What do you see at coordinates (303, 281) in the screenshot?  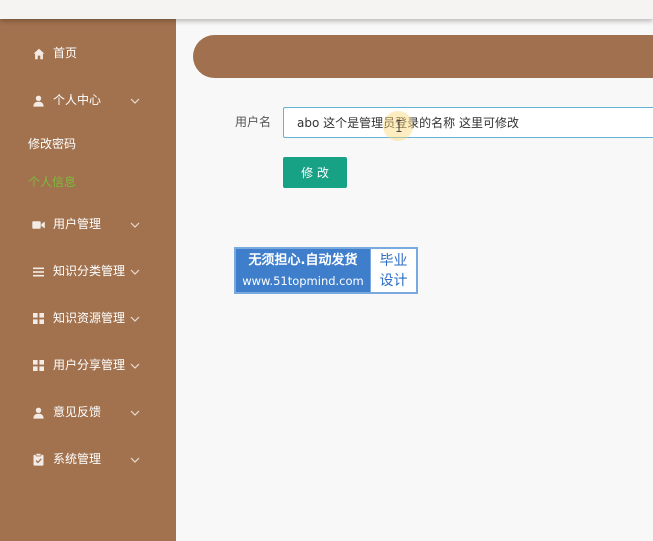 I see `watermark-website: www.51topmind.com` at bounding box center [303, 281].